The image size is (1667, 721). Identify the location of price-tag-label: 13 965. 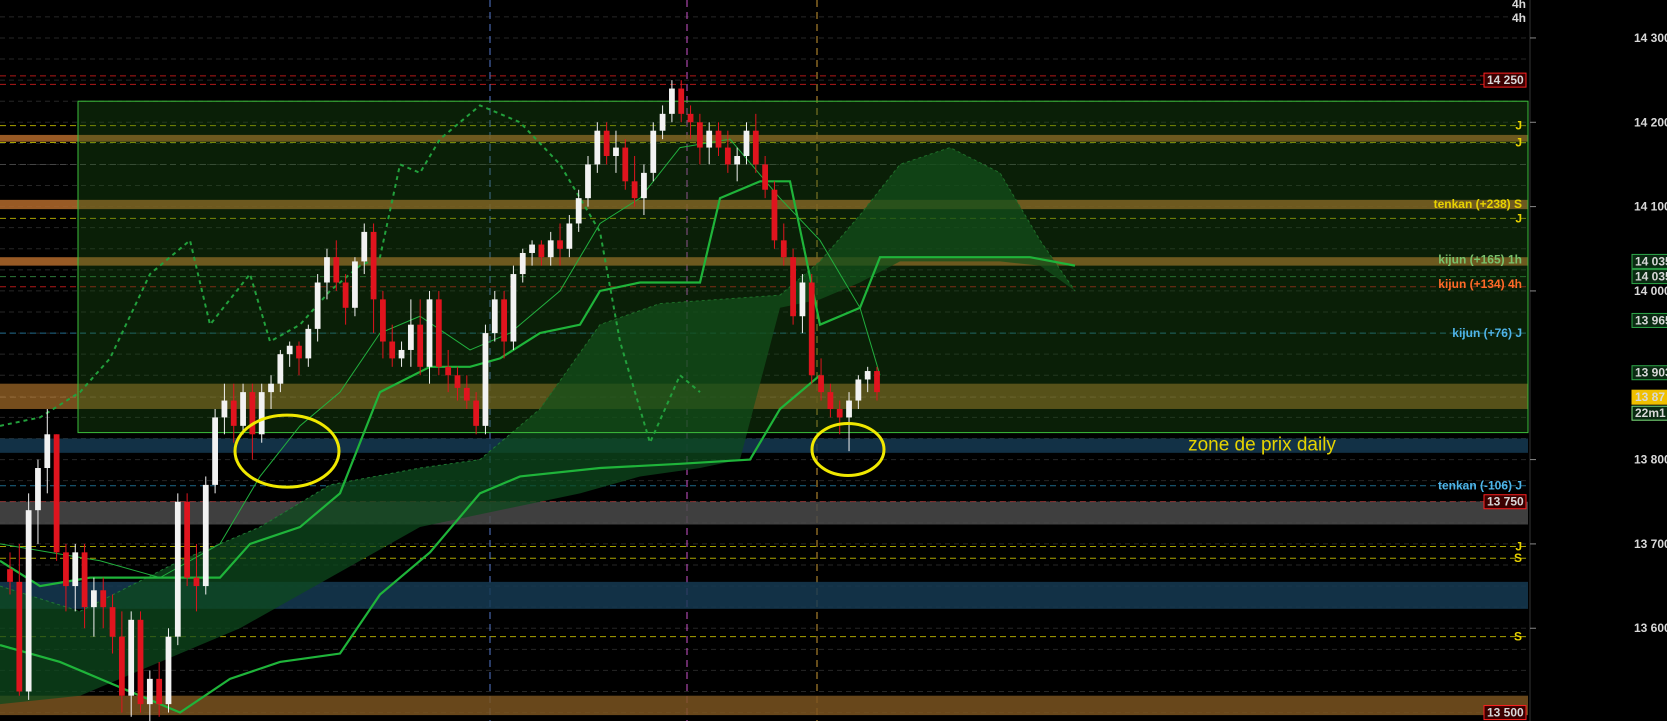
(1651, 320).